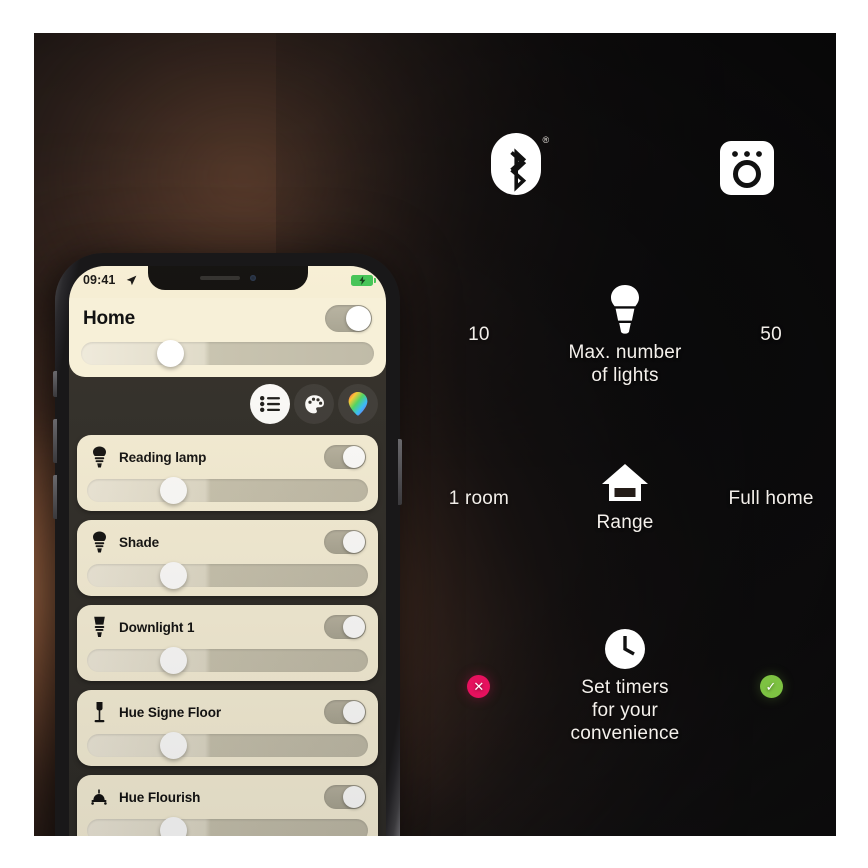 The height and width of the screenshot is (868, 868). I want to click on row1-feature: Max. number of lights, so click(625, 335).